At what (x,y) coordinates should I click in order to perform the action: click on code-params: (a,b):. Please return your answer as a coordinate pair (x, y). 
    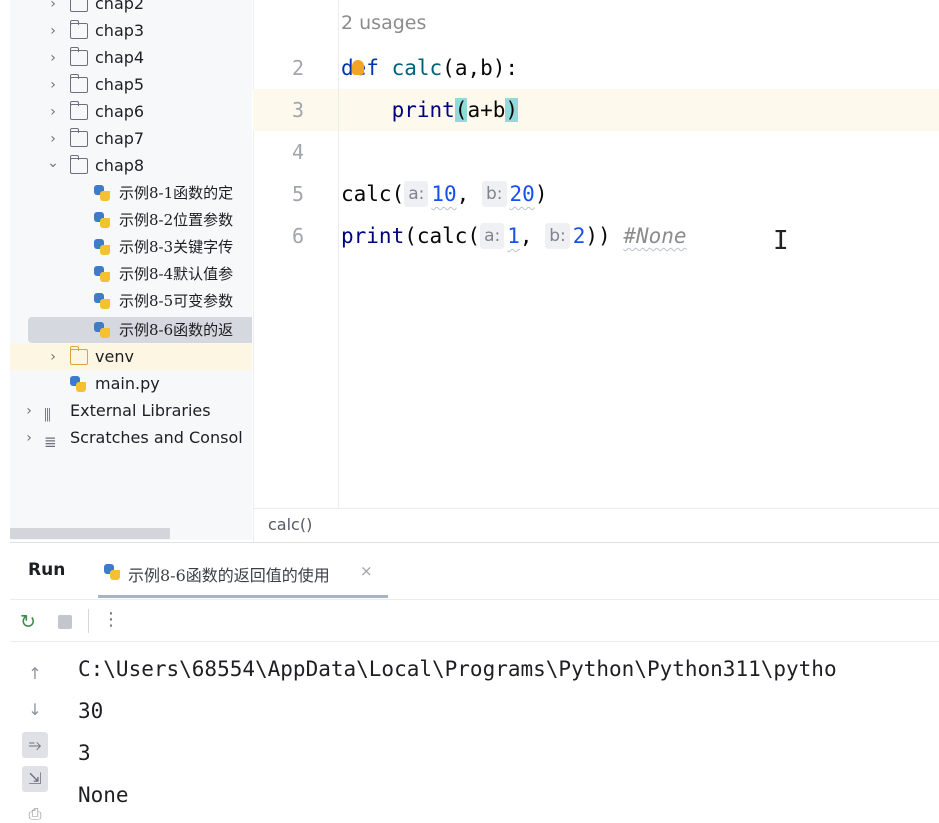
    Looking at the image, I should click on (480, 68).